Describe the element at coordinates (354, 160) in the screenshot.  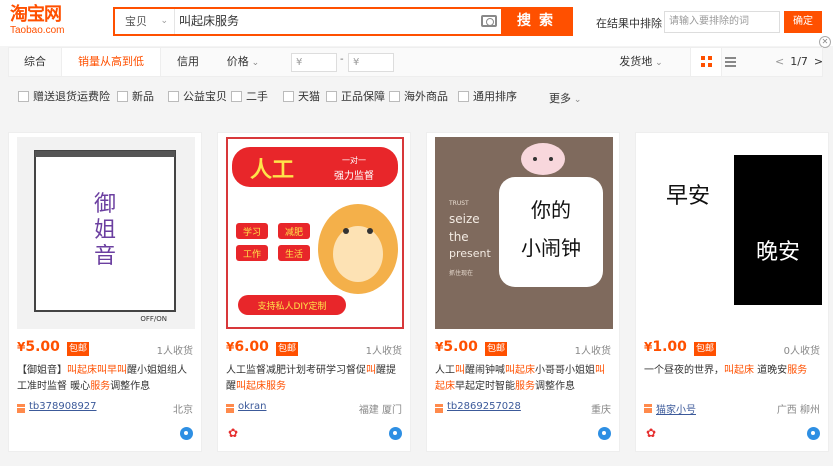
I see `svg-text: 一对一` at that location.